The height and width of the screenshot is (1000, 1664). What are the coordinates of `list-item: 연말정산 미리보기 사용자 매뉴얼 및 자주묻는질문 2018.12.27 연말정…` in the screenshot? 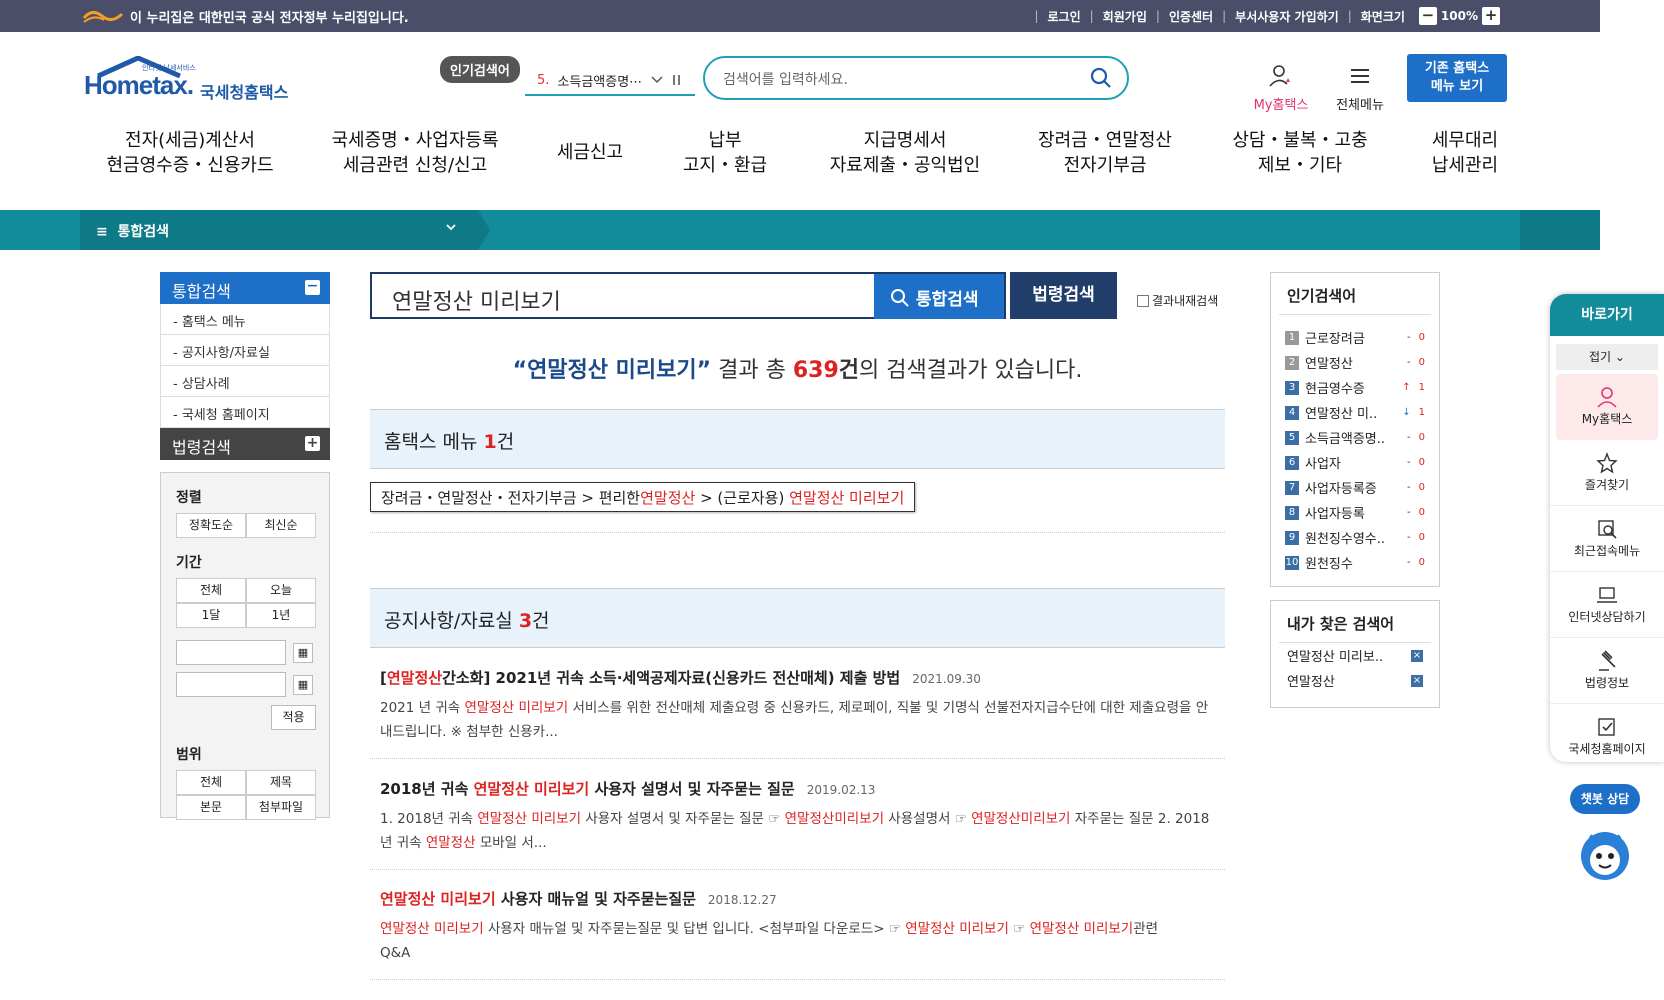 It's located at (800, 926).